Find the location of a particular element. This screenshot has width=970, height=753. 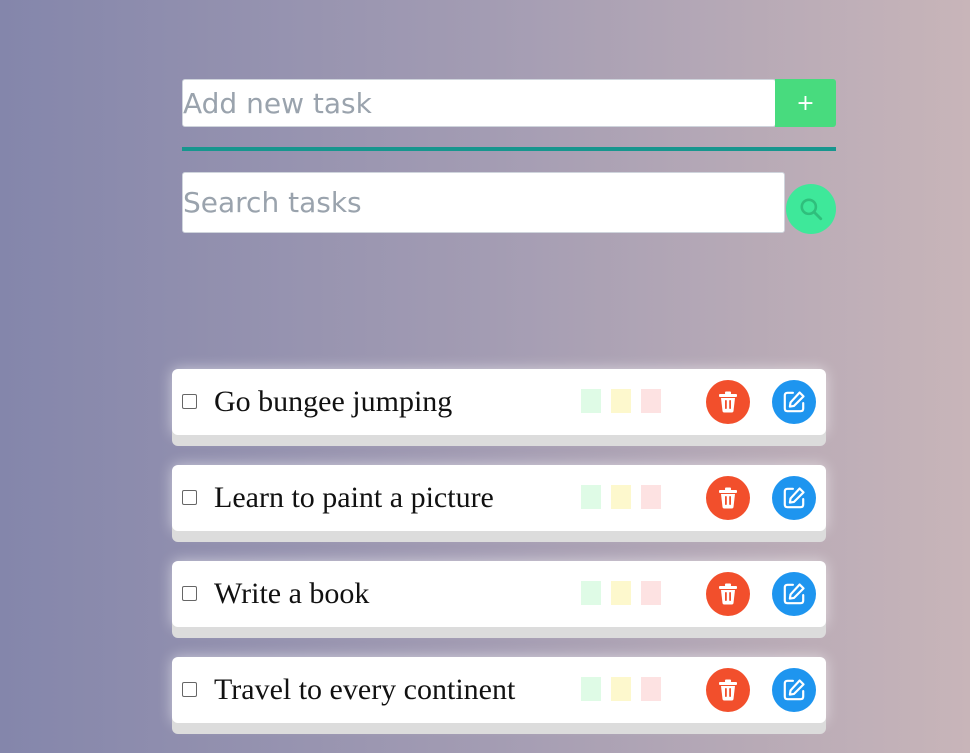

search-button is located at coordinates (811, 209).